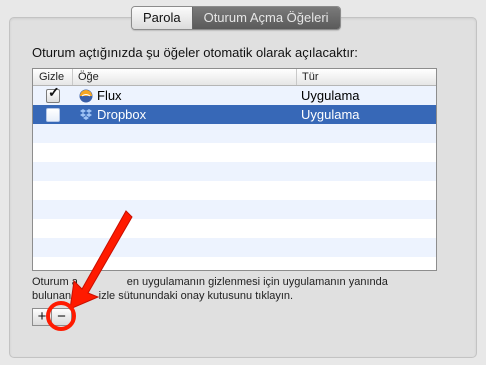 The height and width of the screenshot is (365, 486). I want to click on hide-checkbox, so click(53, 114).